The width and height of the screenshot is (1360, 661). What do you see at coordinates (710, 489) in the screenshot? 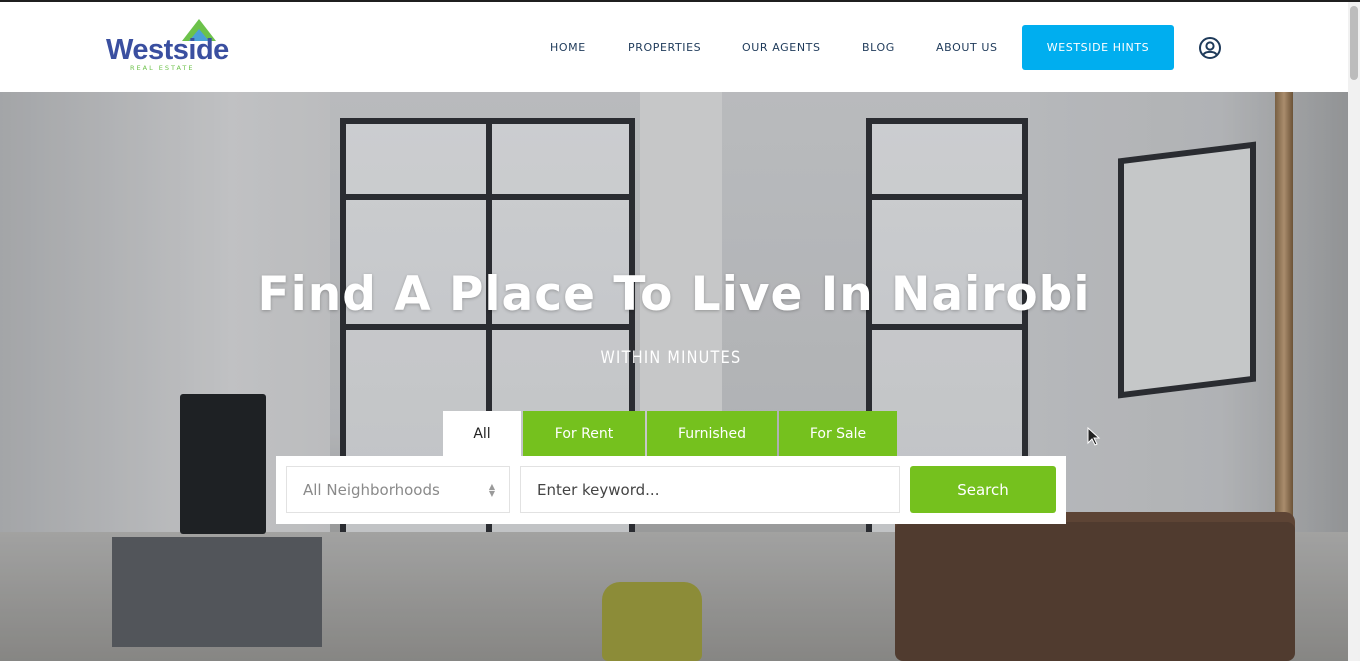
I see `keyword-input` at bounding box center [710, 489].